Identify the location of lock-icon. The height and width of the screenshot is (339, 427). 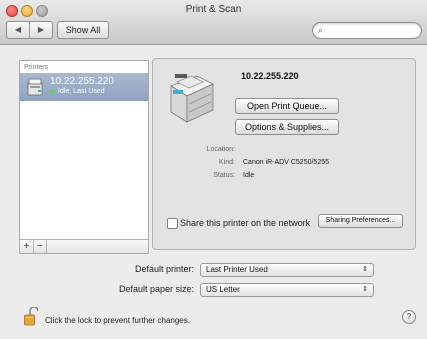
(31, 316).